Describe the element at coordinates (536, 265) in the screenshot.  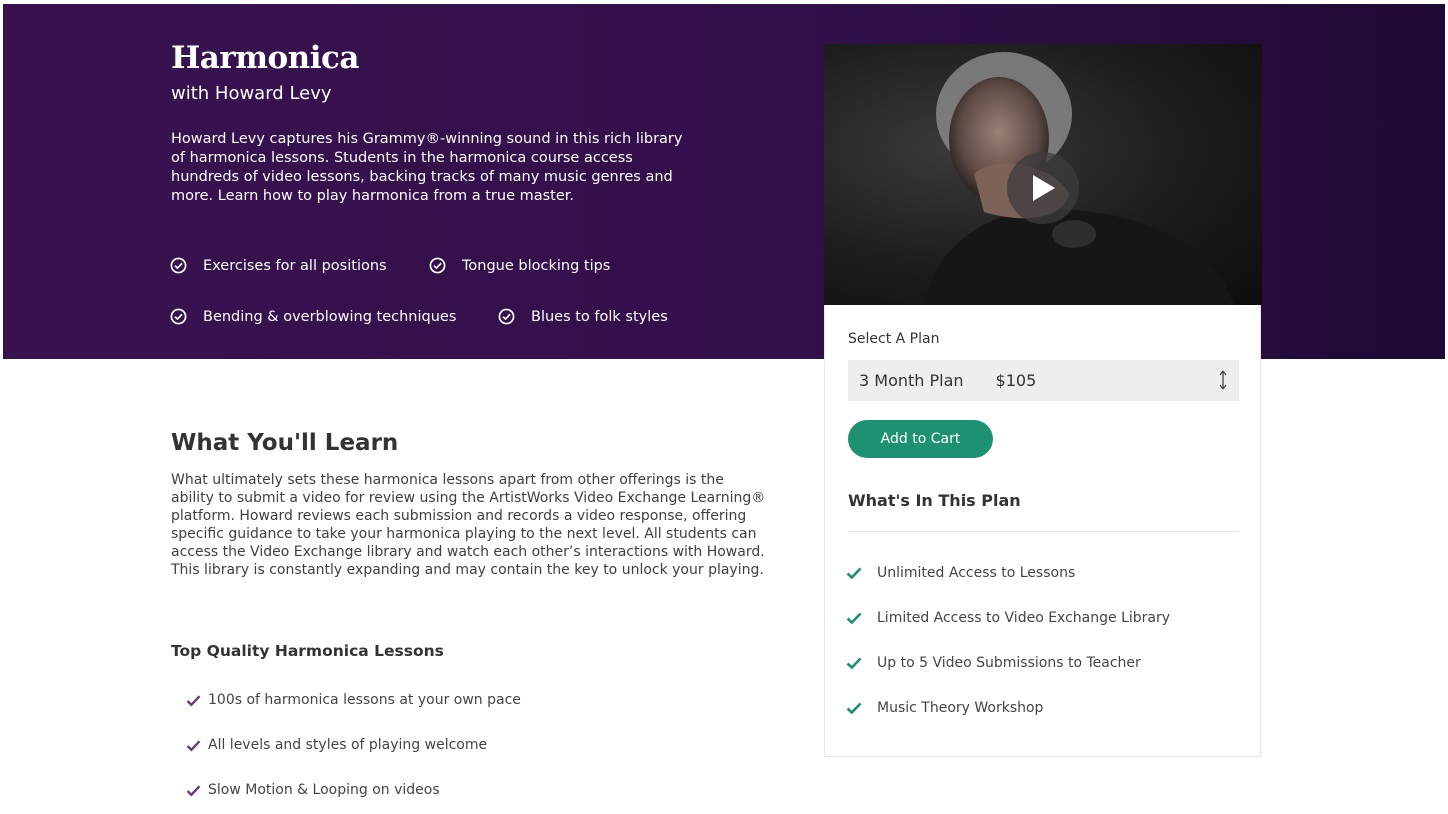
I see `feature-label: Tongue blocking tips` at that location.